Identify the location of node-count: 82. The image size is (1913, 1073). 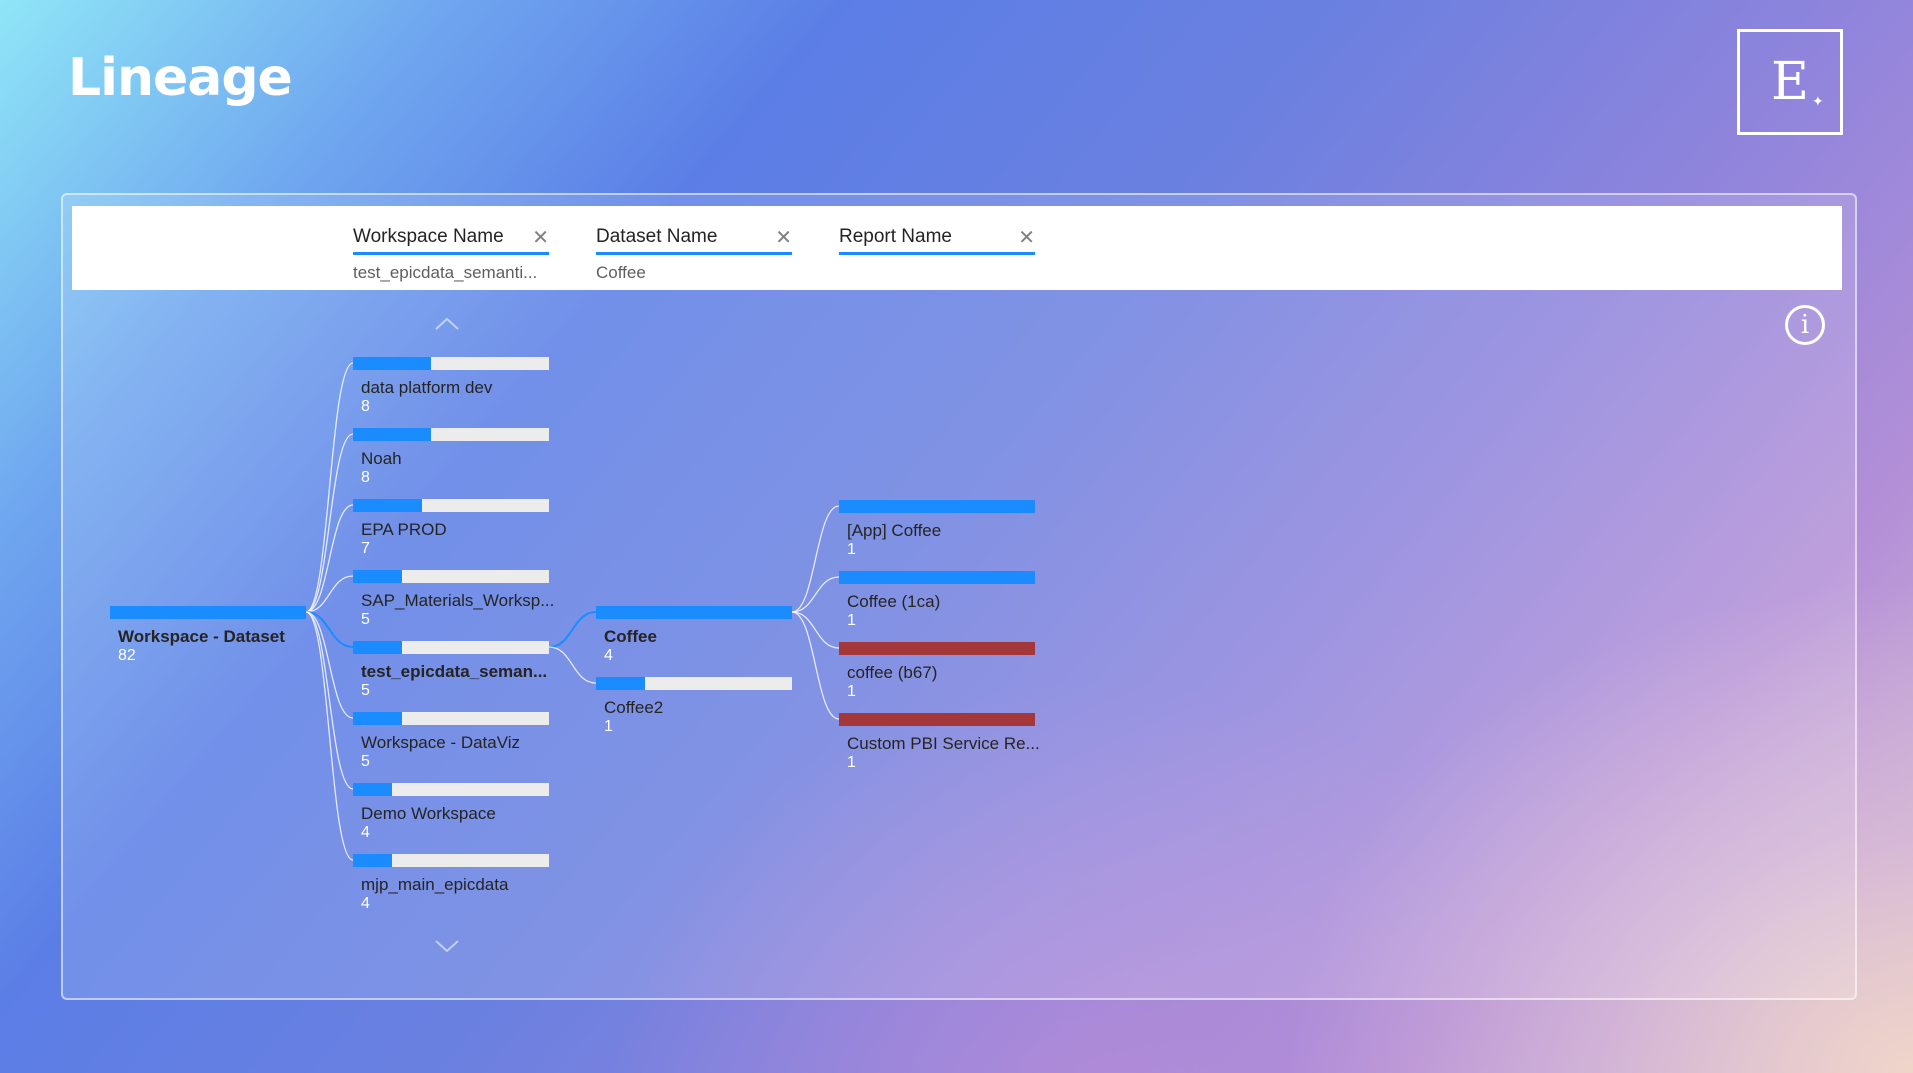
(127, 655).